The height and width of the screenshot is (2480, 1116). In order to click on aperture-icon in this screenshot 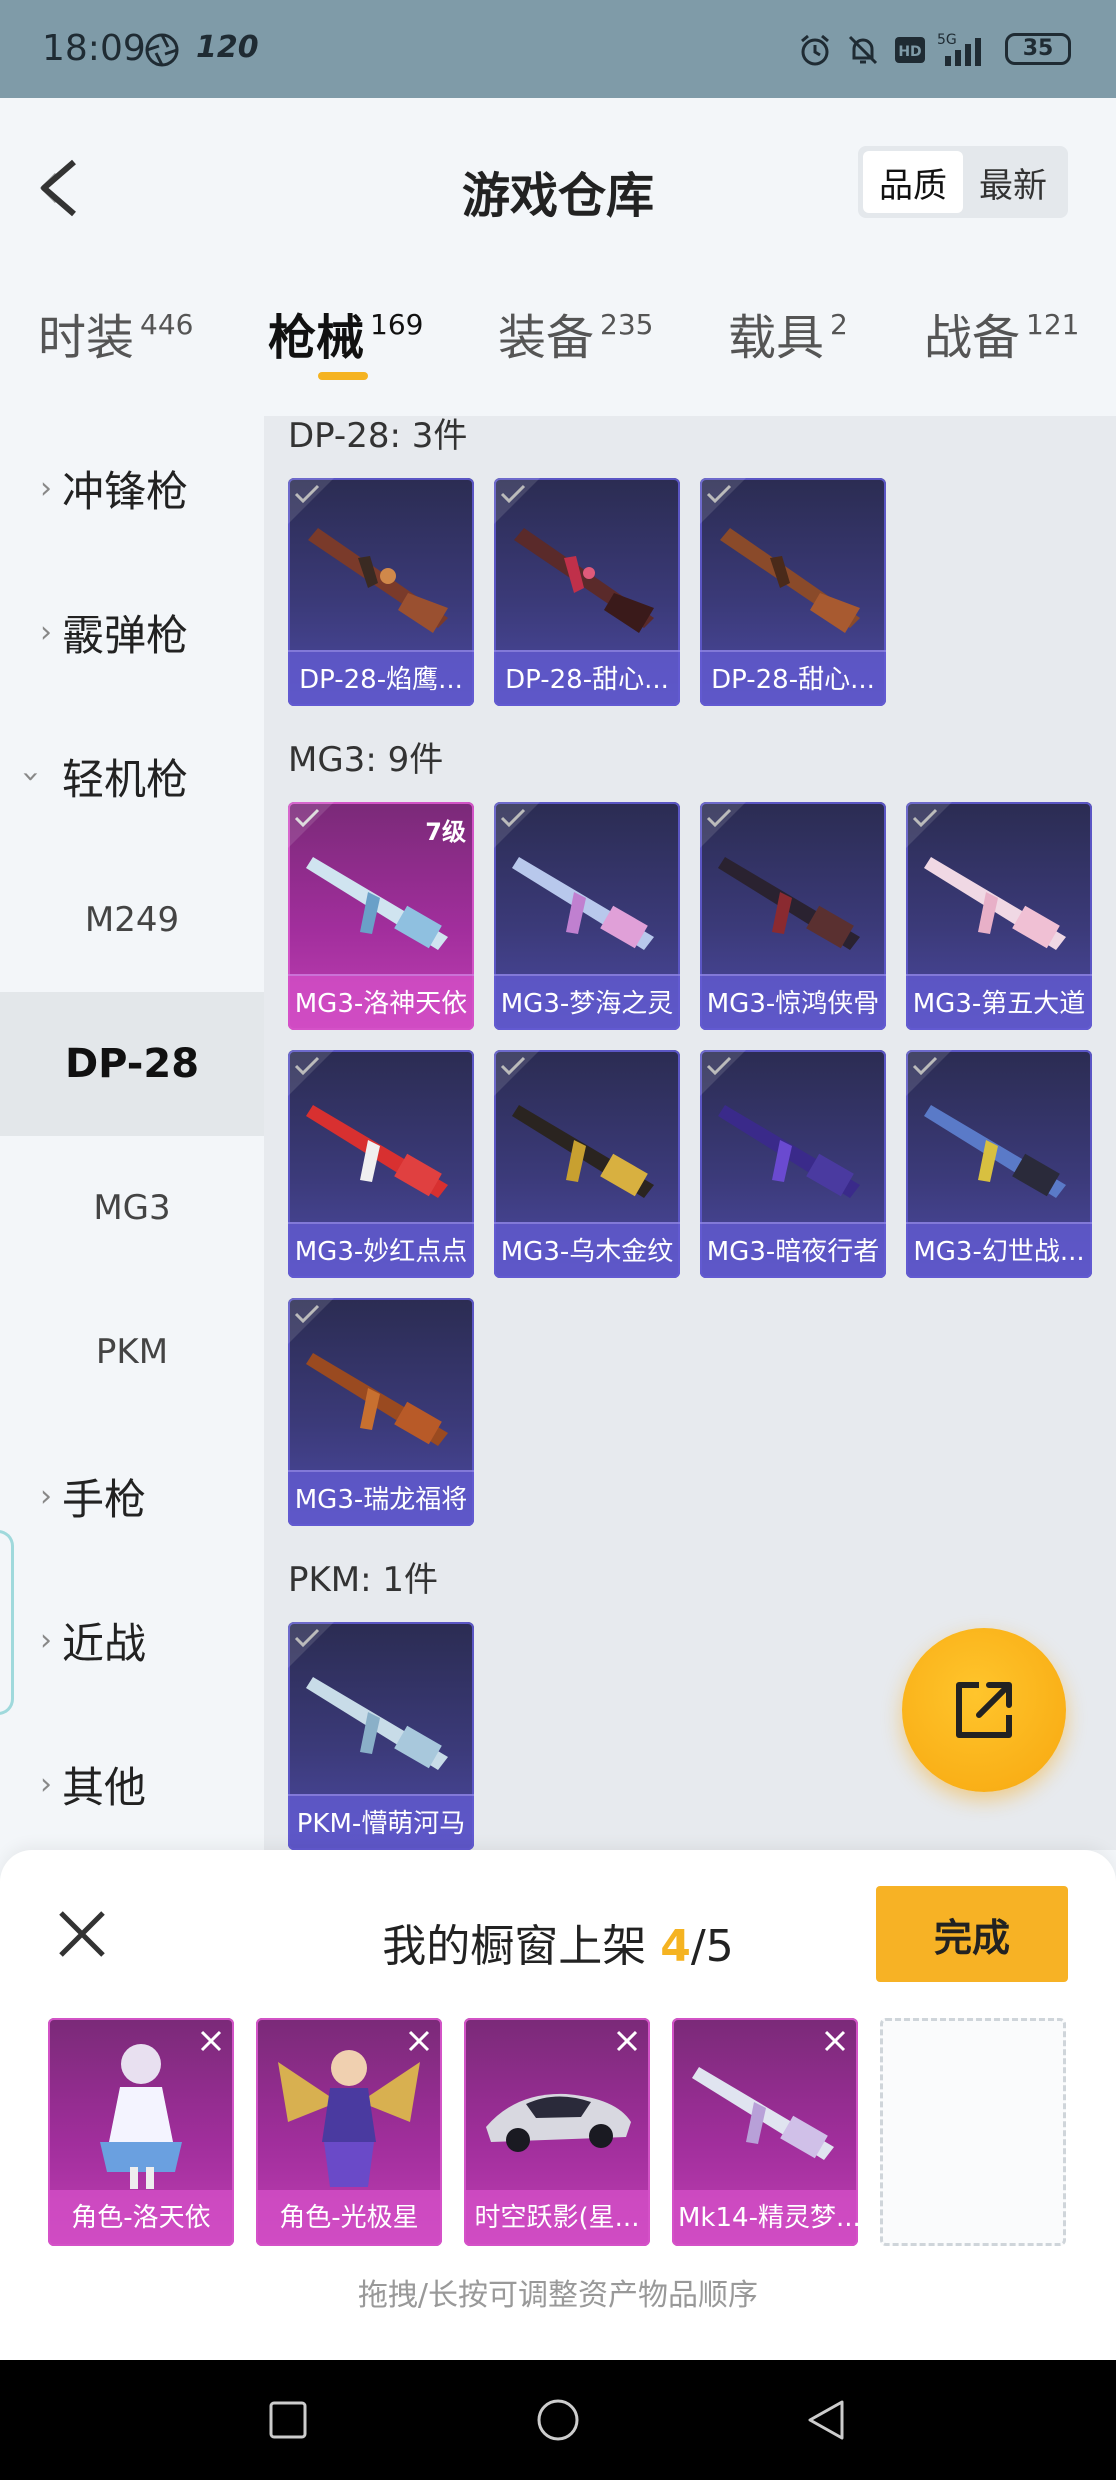, I will do `click(162, 50)`.